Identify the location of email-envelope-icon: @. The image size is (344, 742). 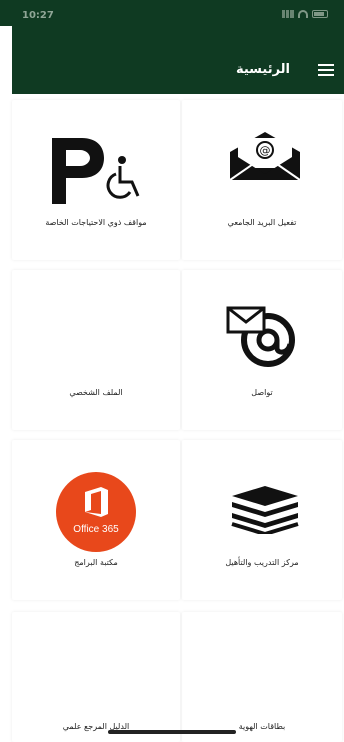
(265, 156).